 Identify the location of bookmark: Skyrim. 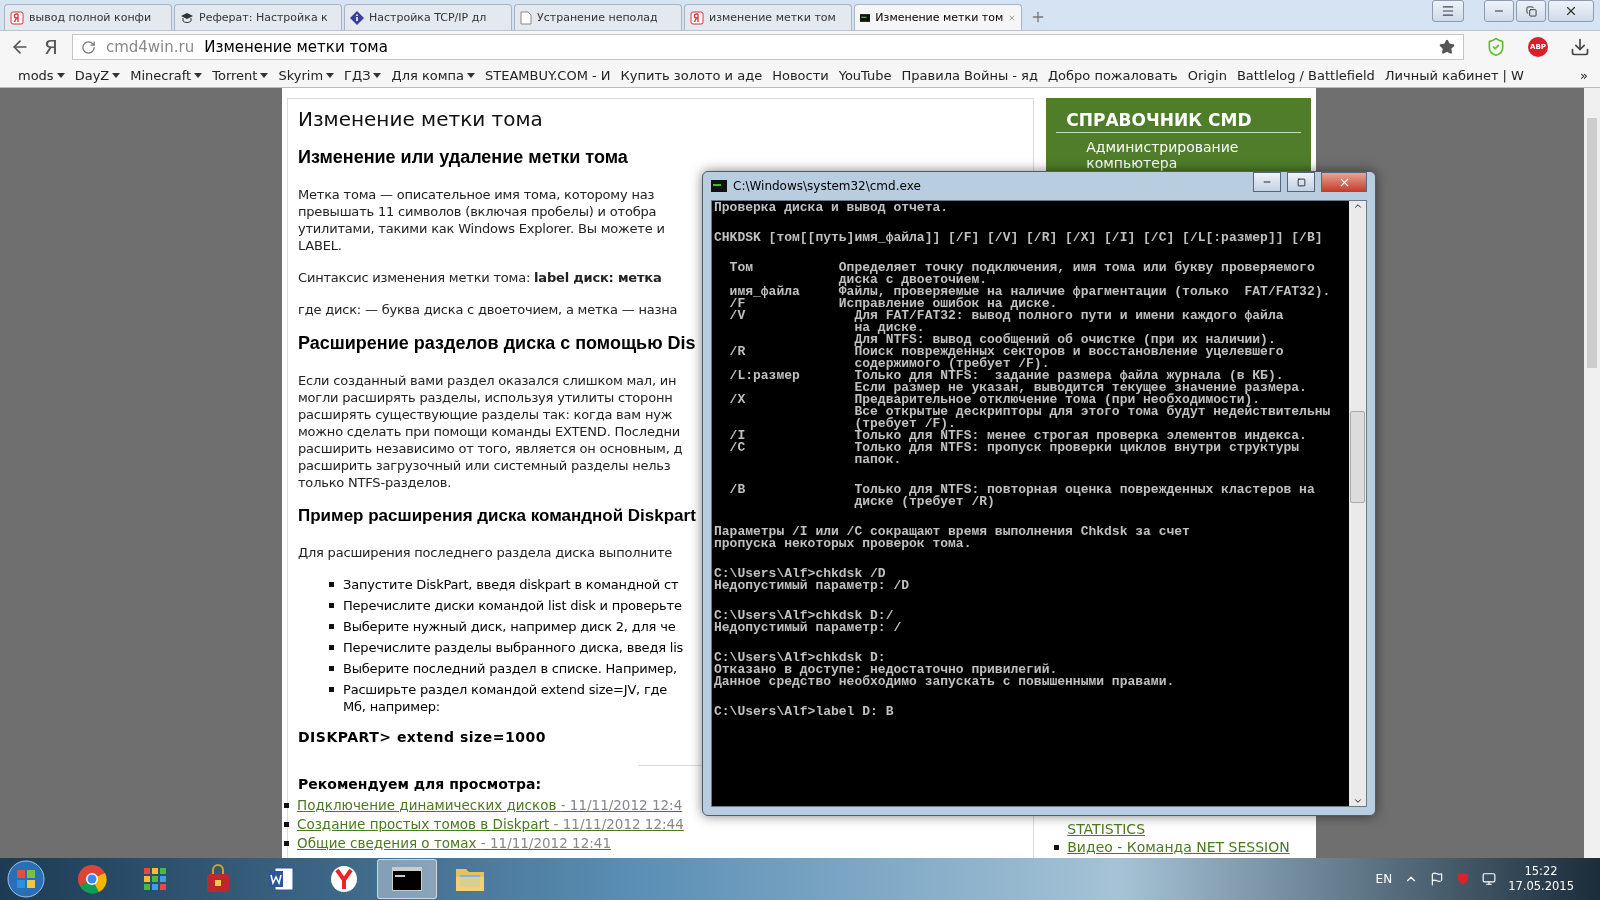
(306, 75).